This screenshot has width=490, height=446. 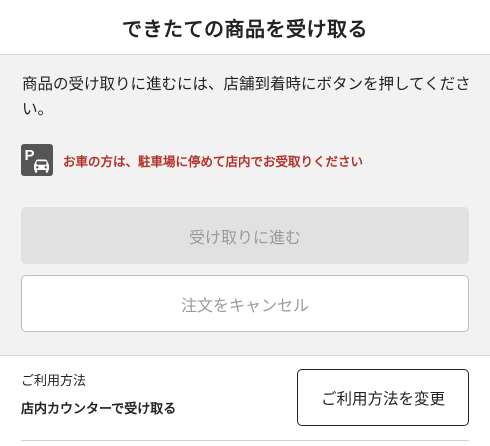 I want to click on parking-car-icon: P, so click(x=37, y=160).